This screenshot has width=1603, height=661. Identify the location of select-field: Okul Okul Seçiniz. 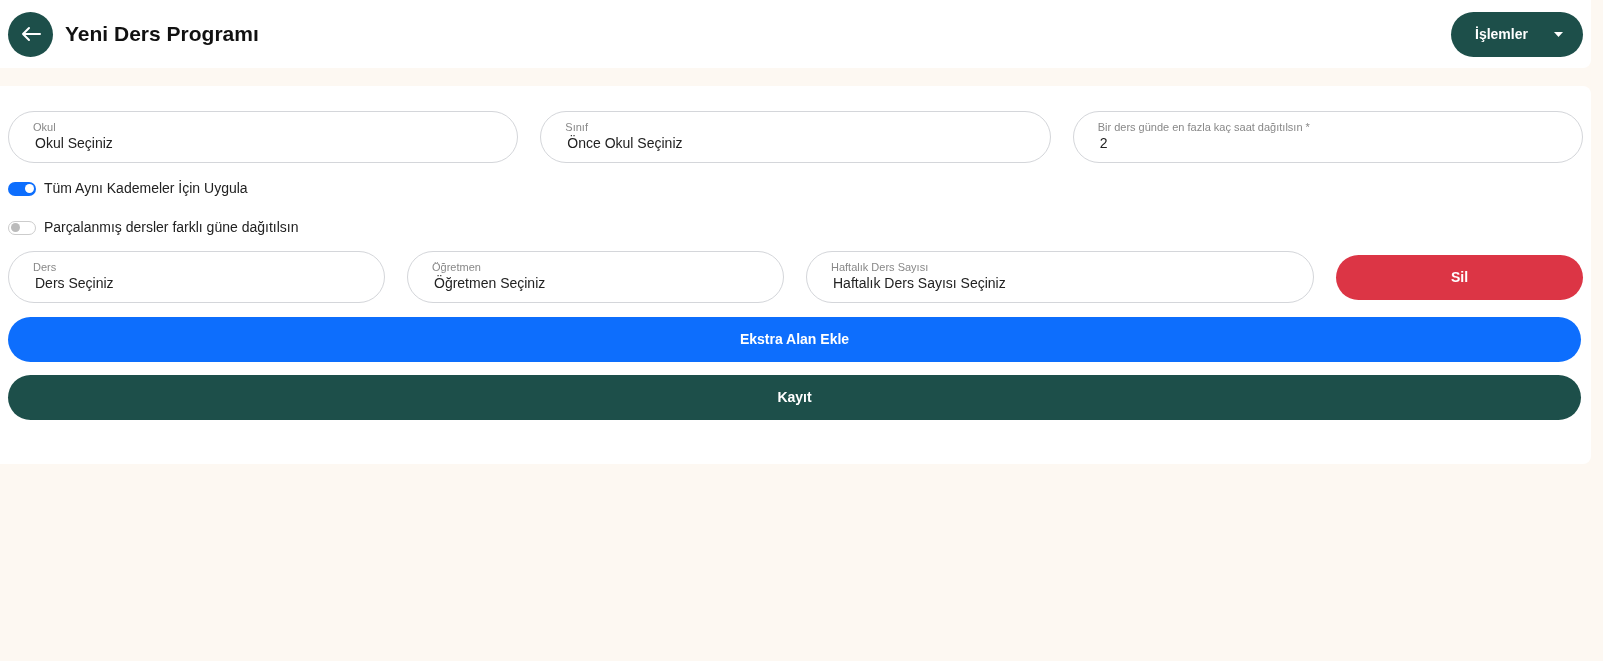
(263, 137).